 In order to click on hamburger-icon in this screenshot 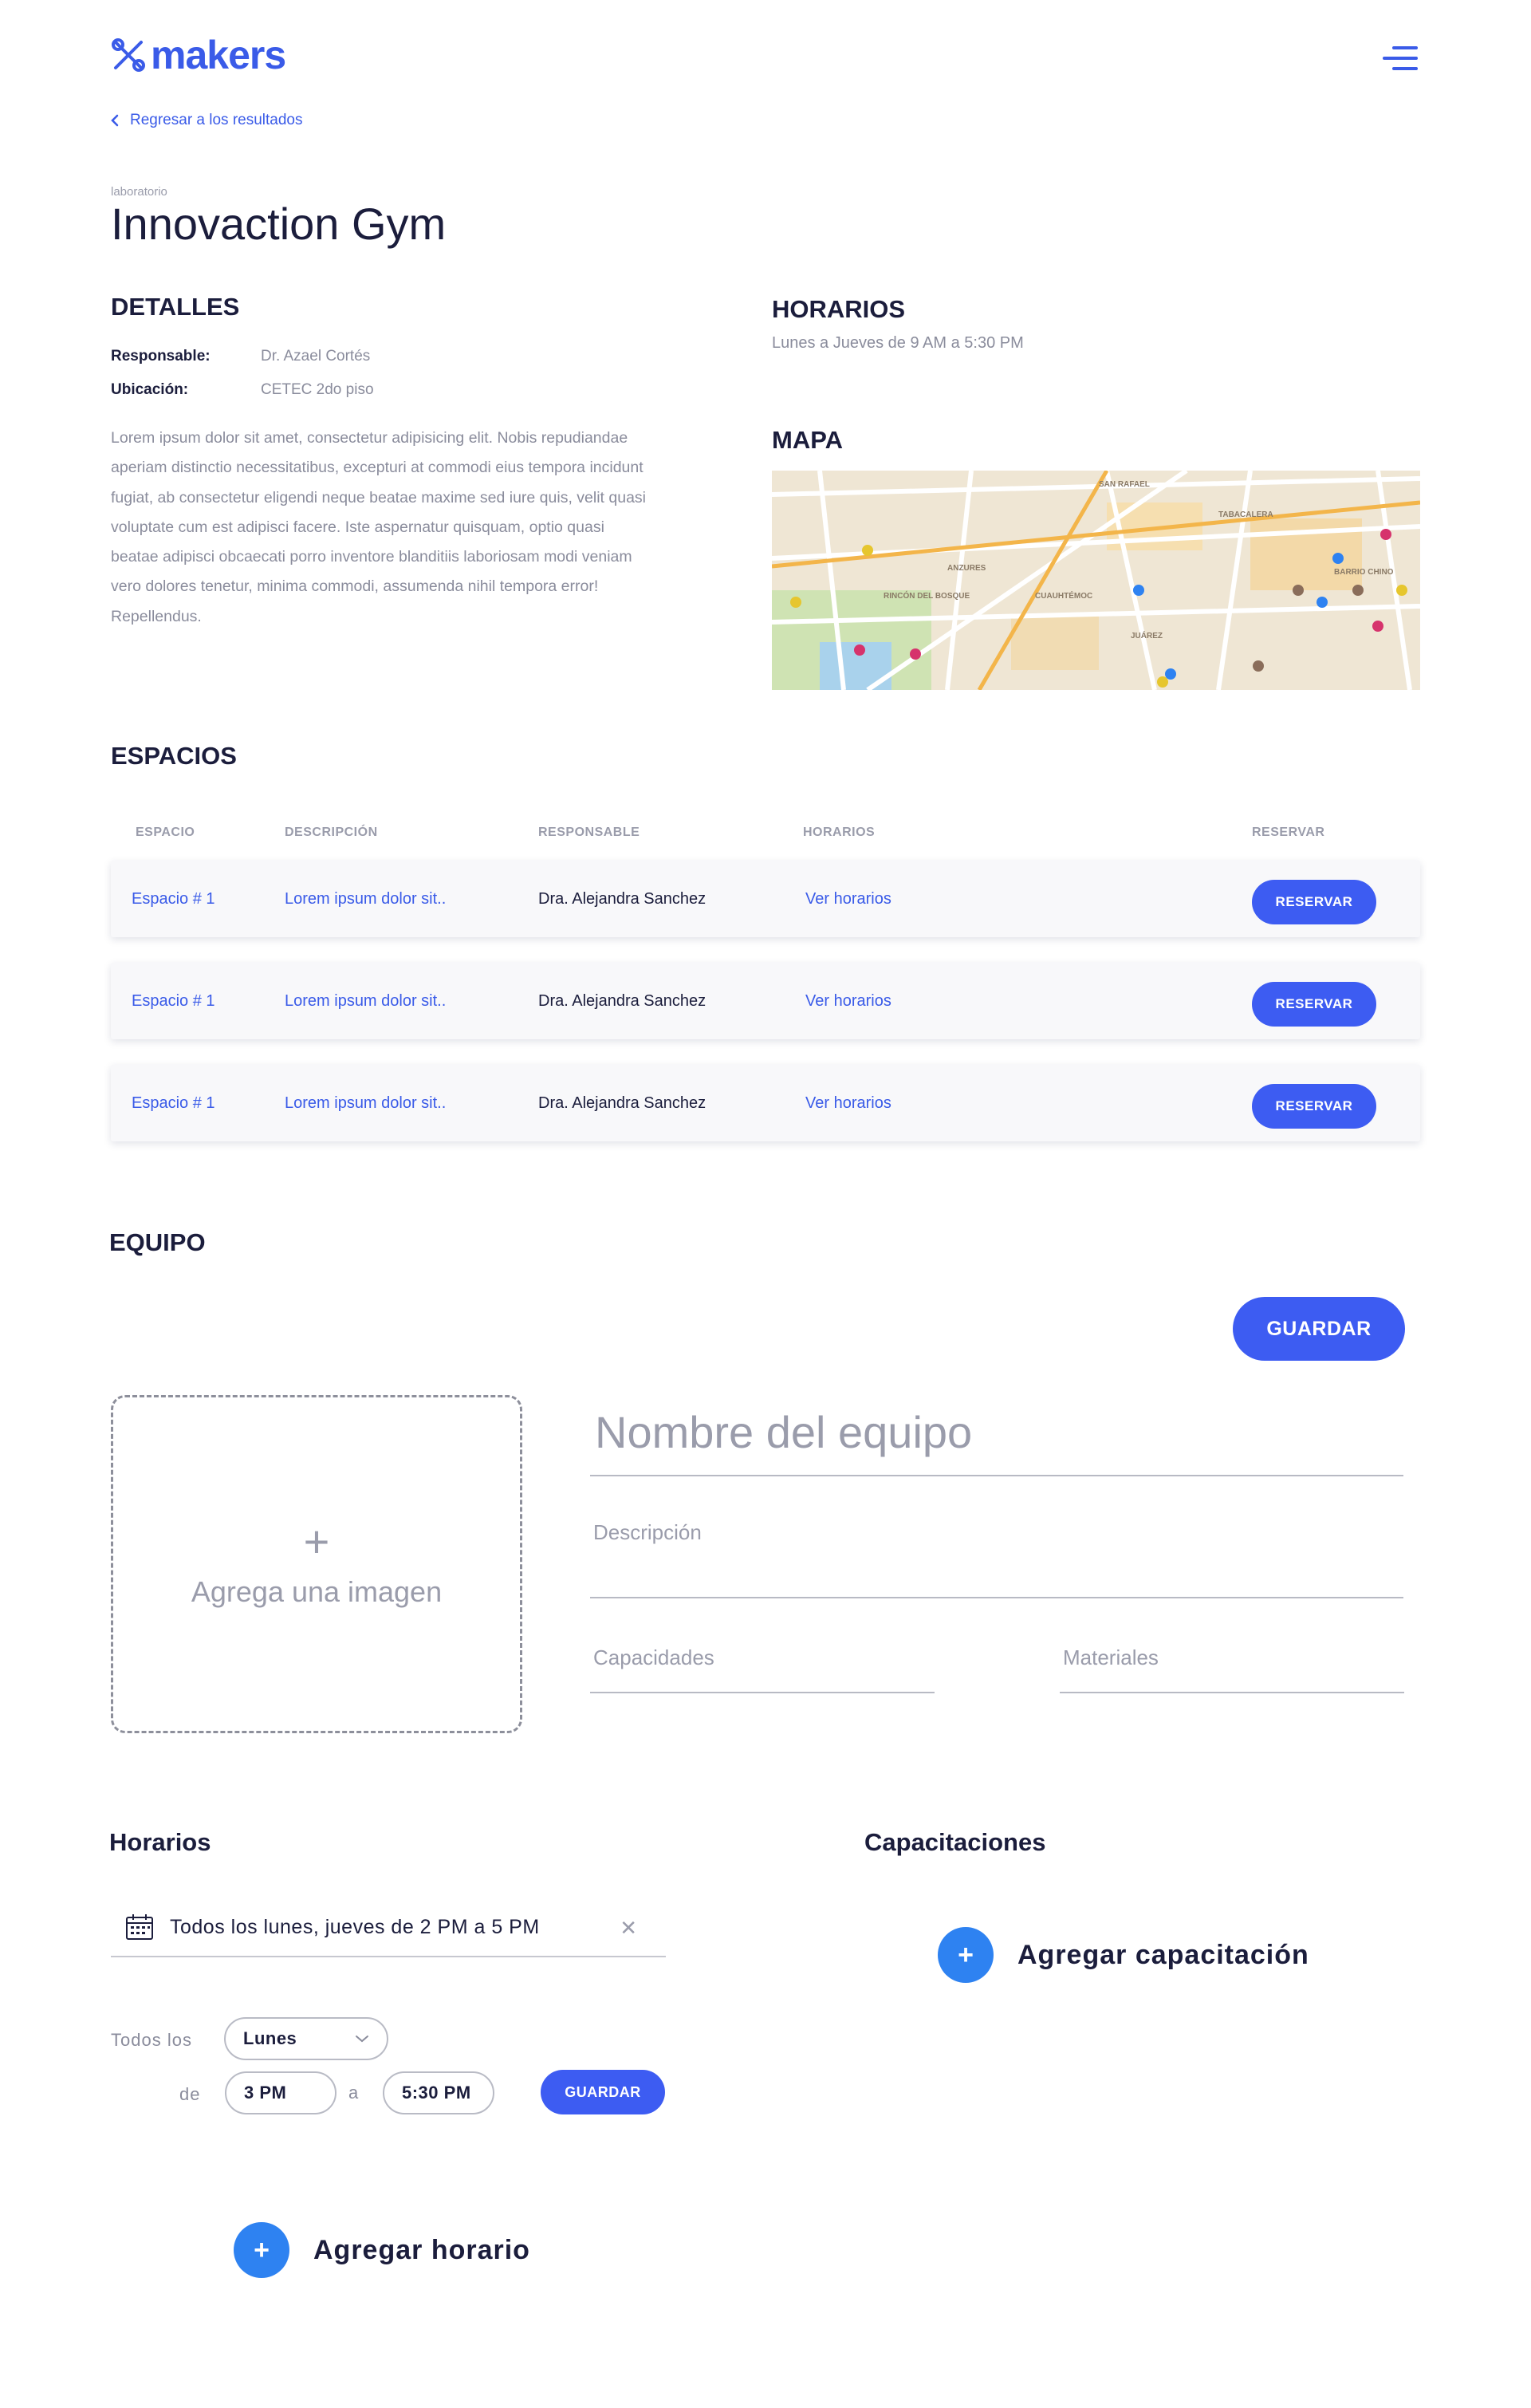, I will do `click(1400, 59)`.